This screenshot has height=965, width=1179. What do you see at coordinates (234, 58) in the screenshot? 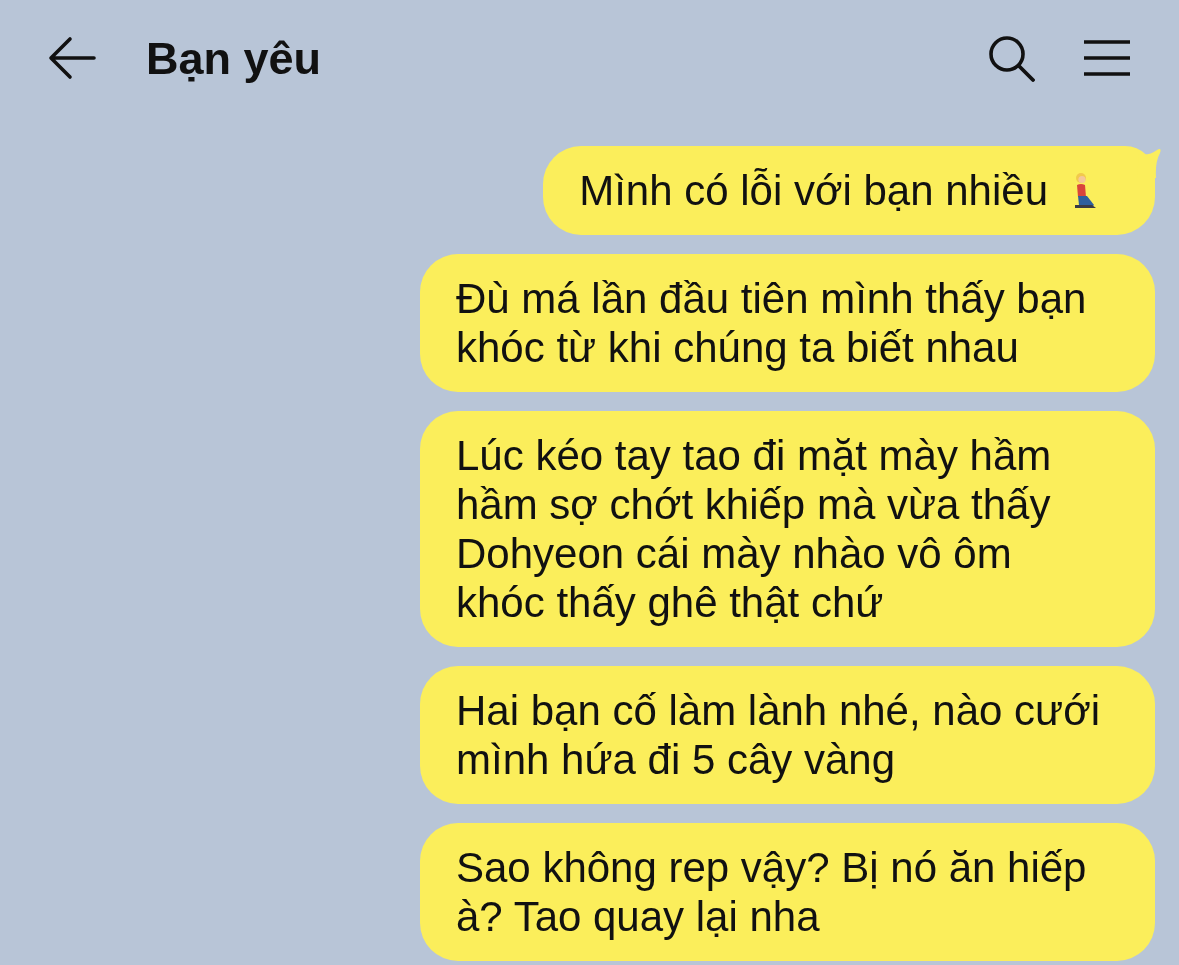
I see `chat-title: Bạn yêu` at bounding box center [234, 58].